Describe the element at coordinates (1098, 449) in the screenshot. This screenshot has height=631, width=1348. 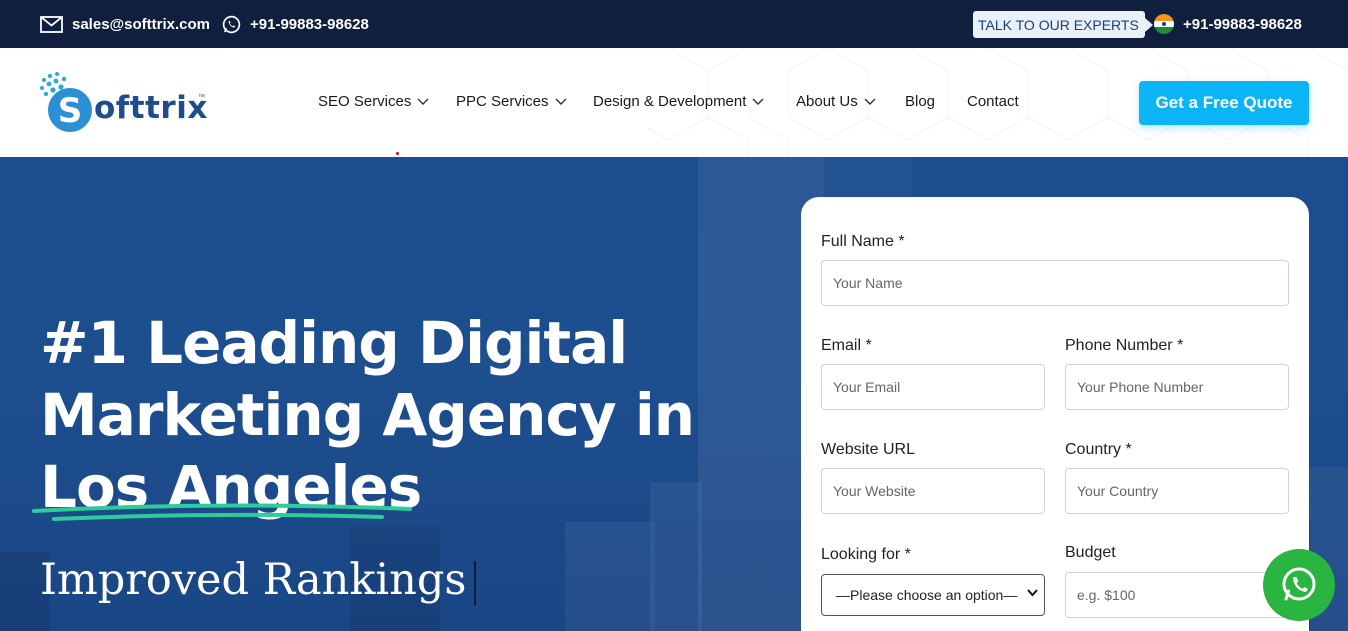
I see `country-label: Country *` at that location.